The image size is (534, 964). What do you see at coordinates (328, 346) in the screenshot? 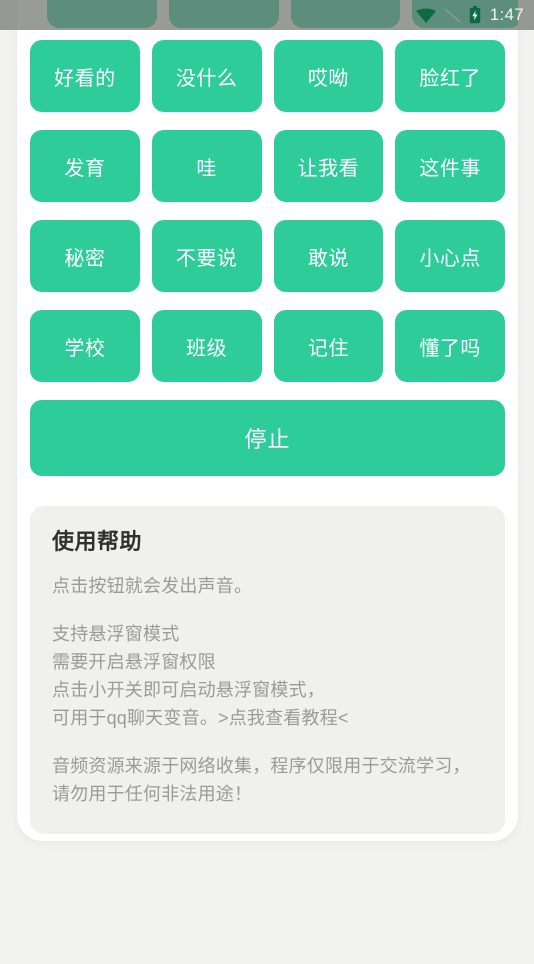
I see `sound-button: 记住` at bounding box center [328, 346].